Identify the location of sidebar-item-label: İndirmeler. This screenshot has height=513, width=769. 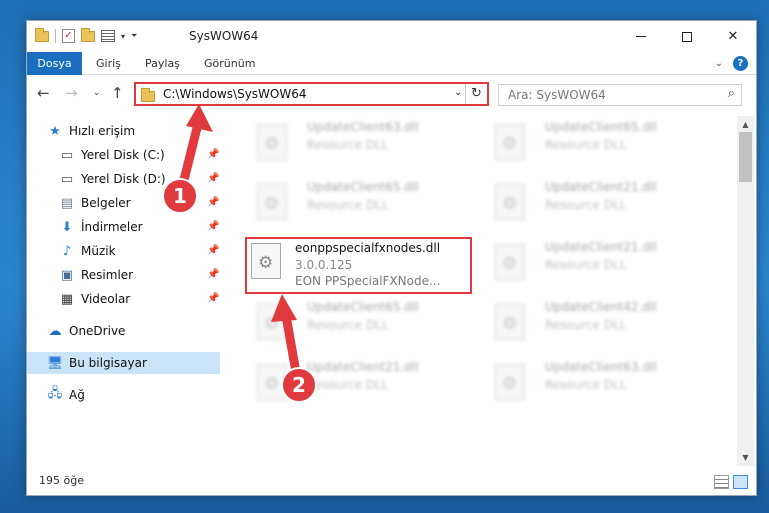
(112, 227).